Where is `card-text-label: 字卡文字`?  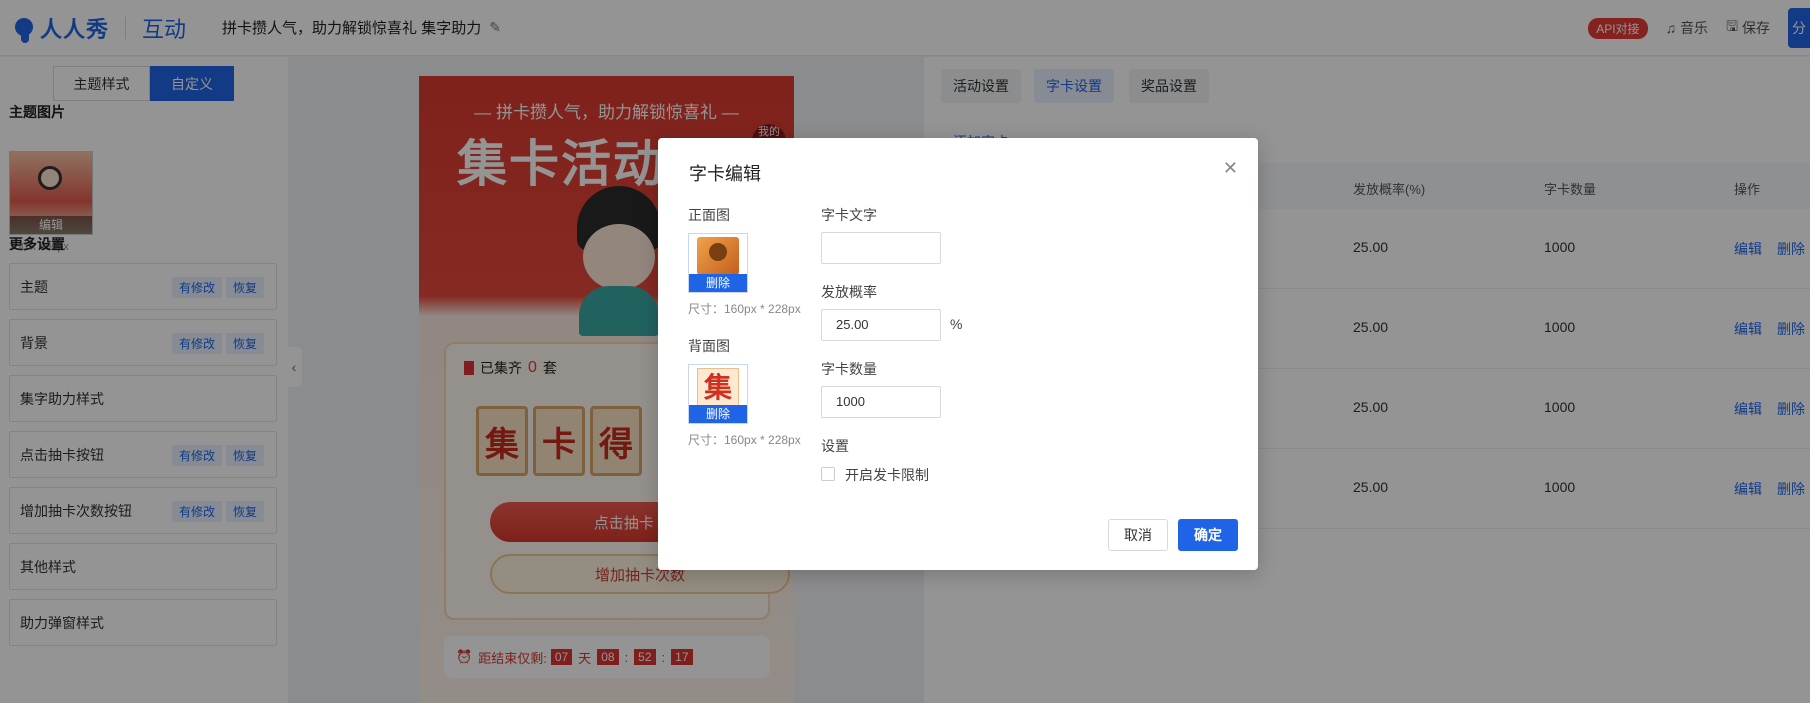
card-text-label: 字卡文字 is located at coordinates (849, 215).